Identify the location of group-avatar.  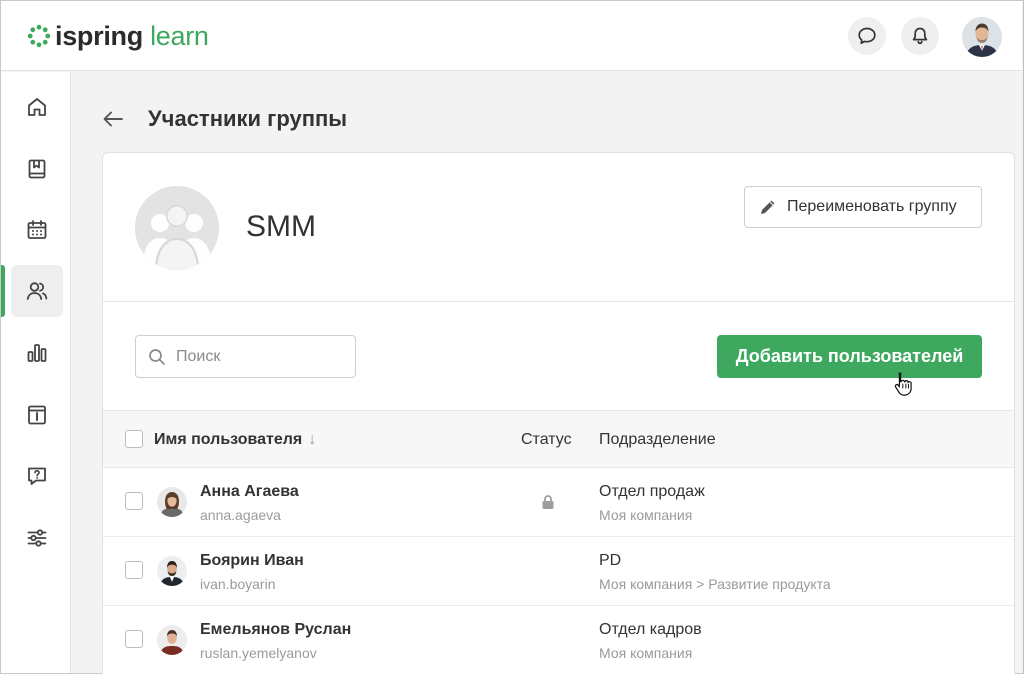
(177, 228).